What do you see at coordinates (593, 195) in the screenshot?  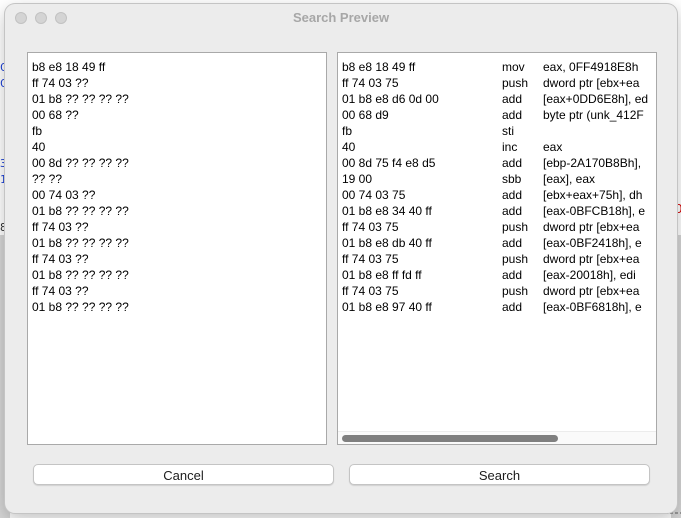 I see `instruction-operands: [ebx+eax+75h], dh` at bounding box center [593, 195].